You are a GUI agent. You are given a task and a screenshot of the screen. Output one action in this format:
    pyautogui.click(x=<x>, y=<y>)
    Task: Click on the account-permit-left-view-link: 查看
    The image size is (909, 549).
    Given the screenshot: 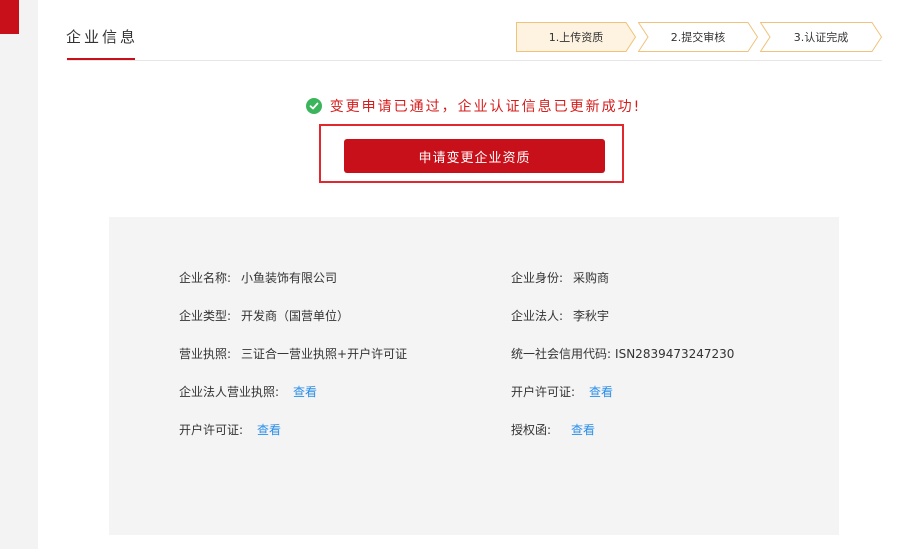 What is the action you would take?
    pyautogui.click(x=269, y=430)
    